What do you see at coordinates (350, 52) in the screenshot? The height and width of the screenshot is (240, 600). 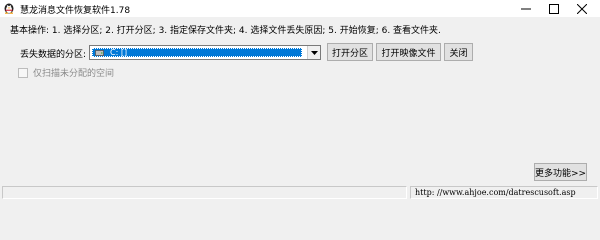 I see `open-partition-button: 打开分区` at bounding box center [350, 52].